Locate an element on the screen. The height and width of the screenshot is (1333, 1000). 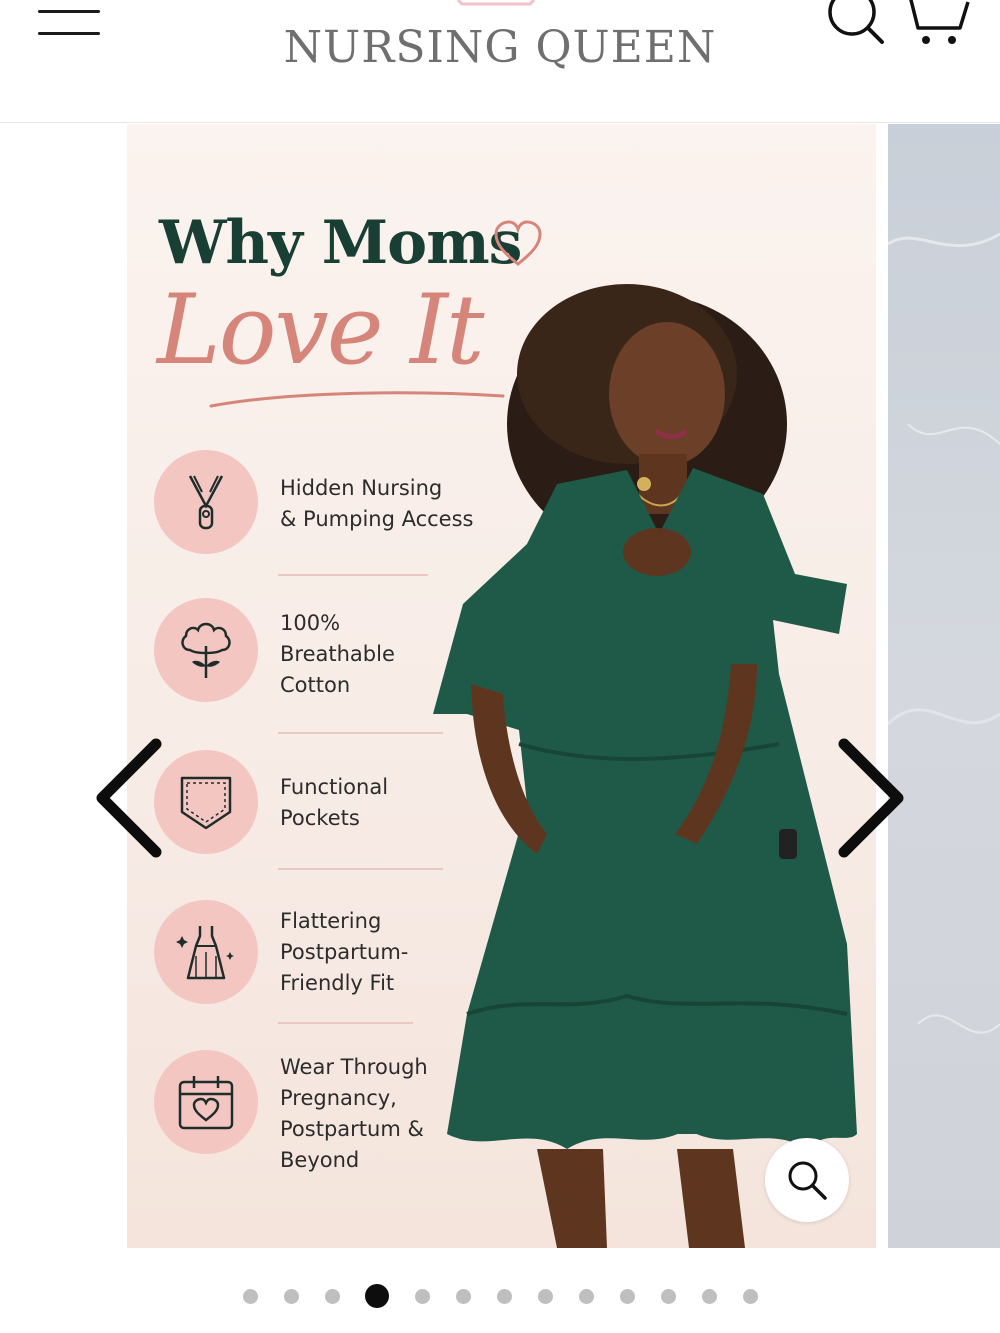
calendar-heart-icon is located at coordinates (206, 1103).